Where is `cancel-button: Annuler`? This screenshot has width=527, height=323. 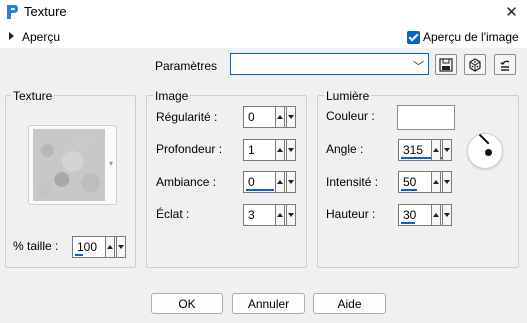 cancel-button: Annuler is located at coordinates (268, 303).